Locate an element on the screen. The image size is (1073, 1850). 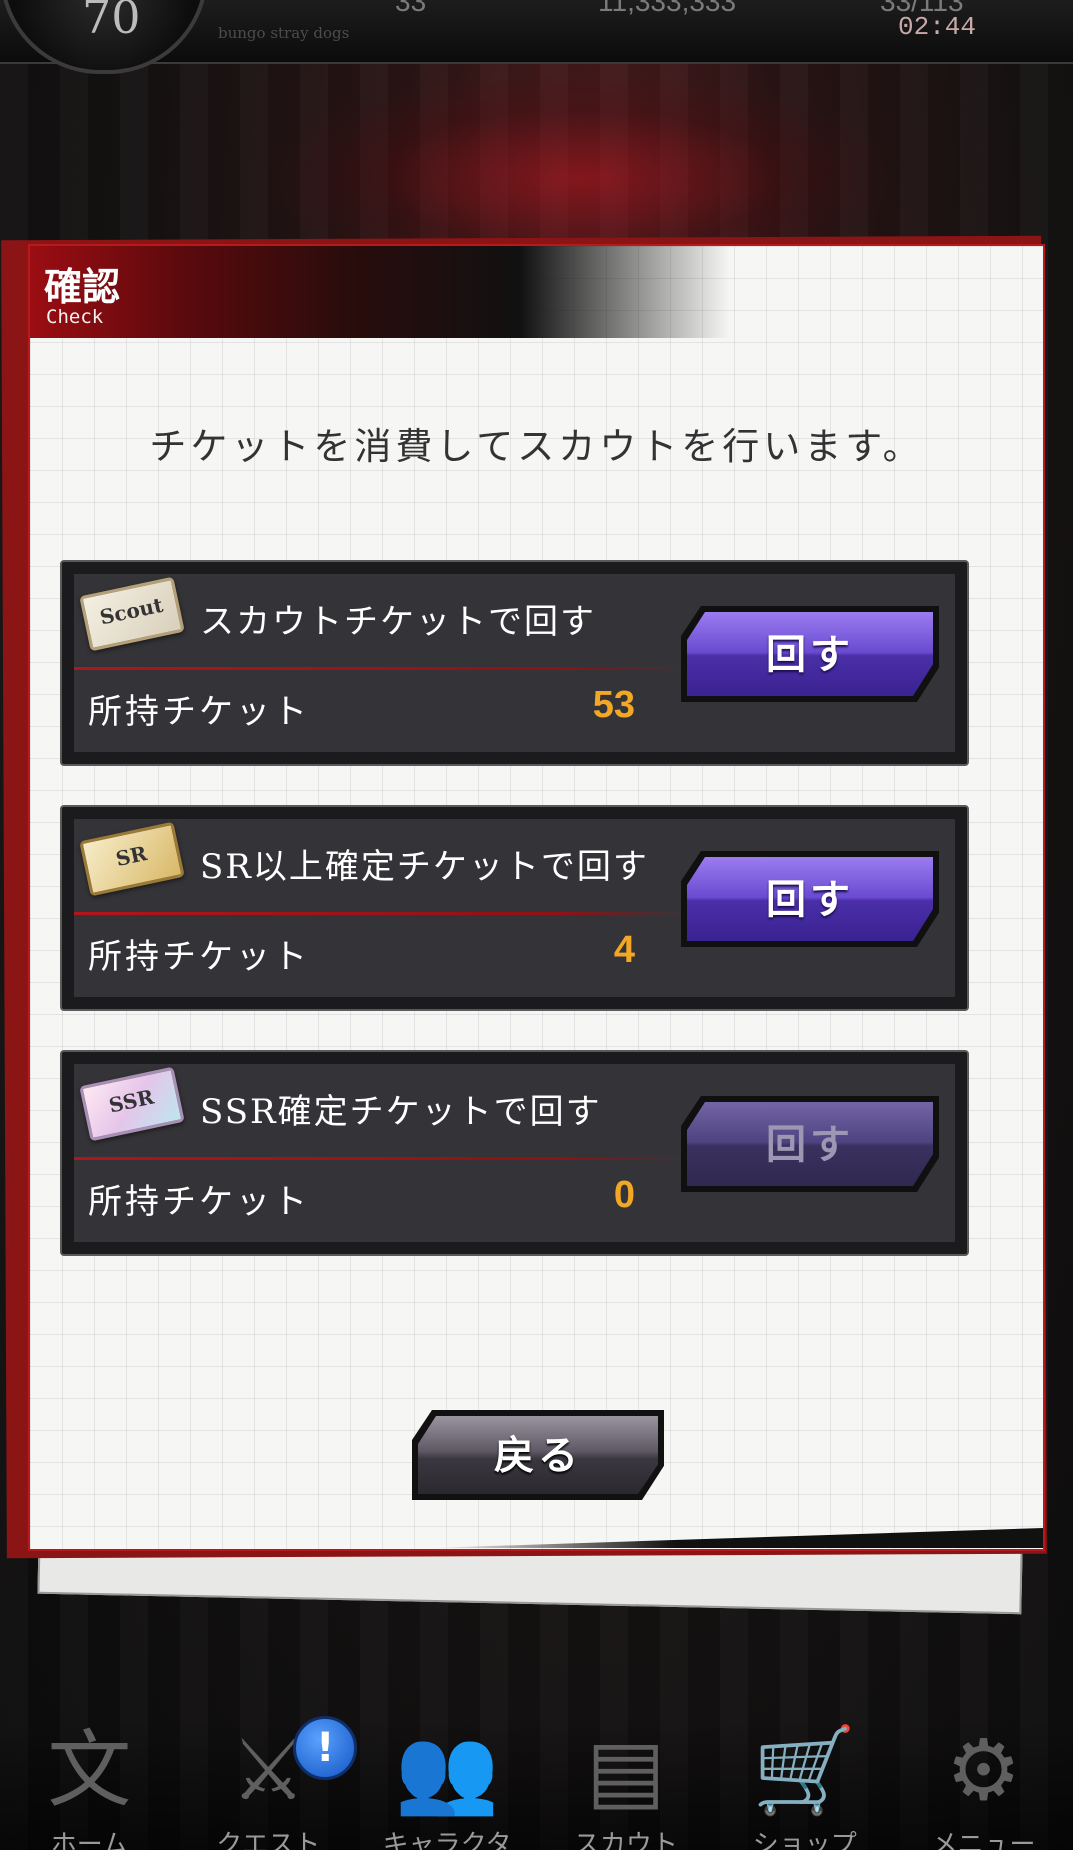
game-subtitle: bungo stray dogs is located at coordinates (284, 33).